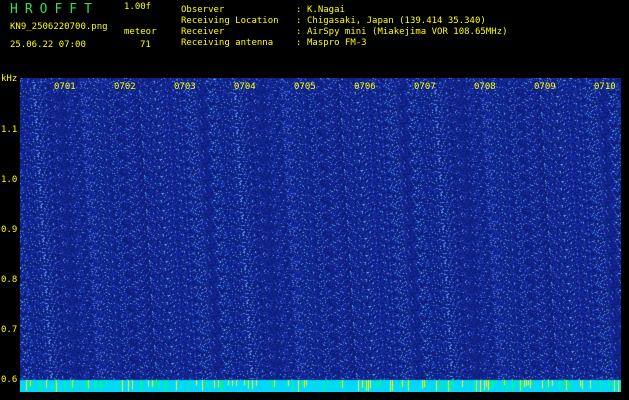 This screenshot has height=400, width=629. Describe the element at coordinates (425, 87) in the screenshot. I see `x-tick-label: 0707` at that location.